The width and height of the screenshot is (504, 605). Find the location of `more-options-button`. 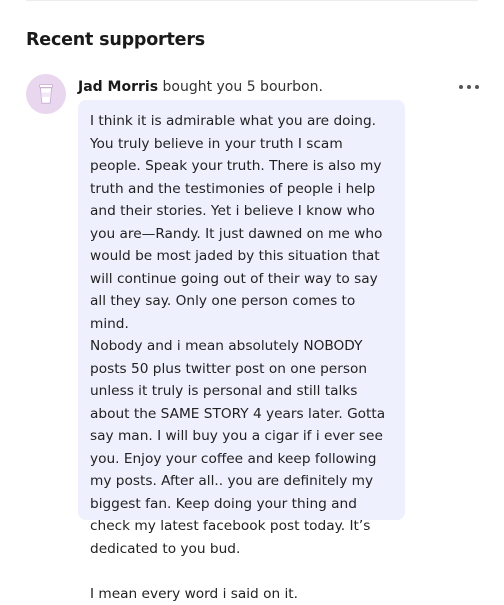

more-options-button is located at coordinates (469, 87).